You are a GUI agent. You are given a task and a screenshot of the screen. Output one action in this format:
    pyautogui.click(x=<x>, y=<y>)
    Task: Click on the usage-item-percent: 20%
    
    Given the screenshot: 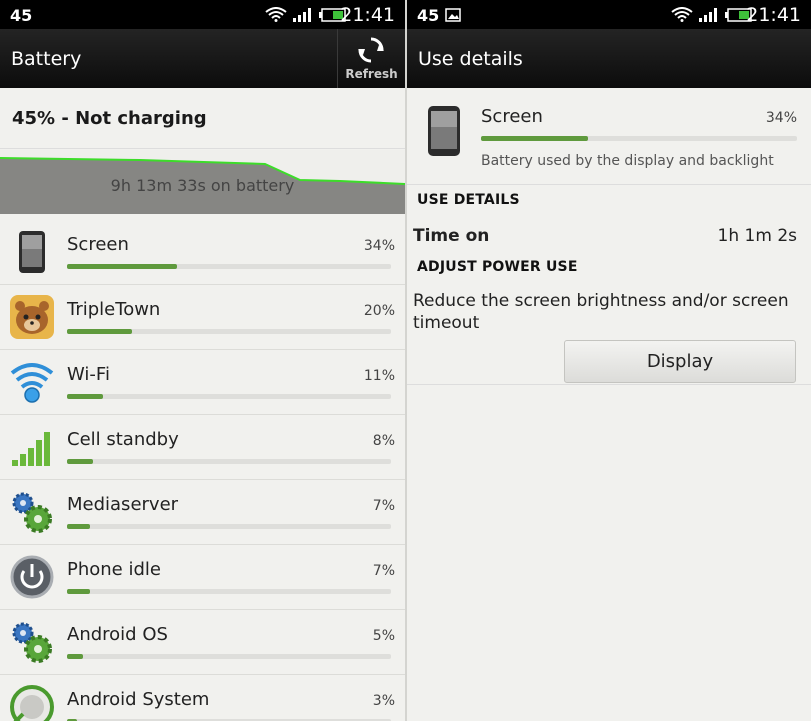 What is the action you would take?
    pyautogui.click(x=379, y=311)
    